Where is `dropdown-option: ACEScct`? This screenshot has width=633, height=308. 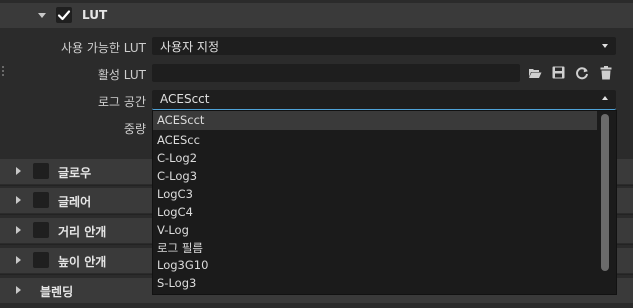 dropdown-option: ACEScct is located at coordinates (375, 120).